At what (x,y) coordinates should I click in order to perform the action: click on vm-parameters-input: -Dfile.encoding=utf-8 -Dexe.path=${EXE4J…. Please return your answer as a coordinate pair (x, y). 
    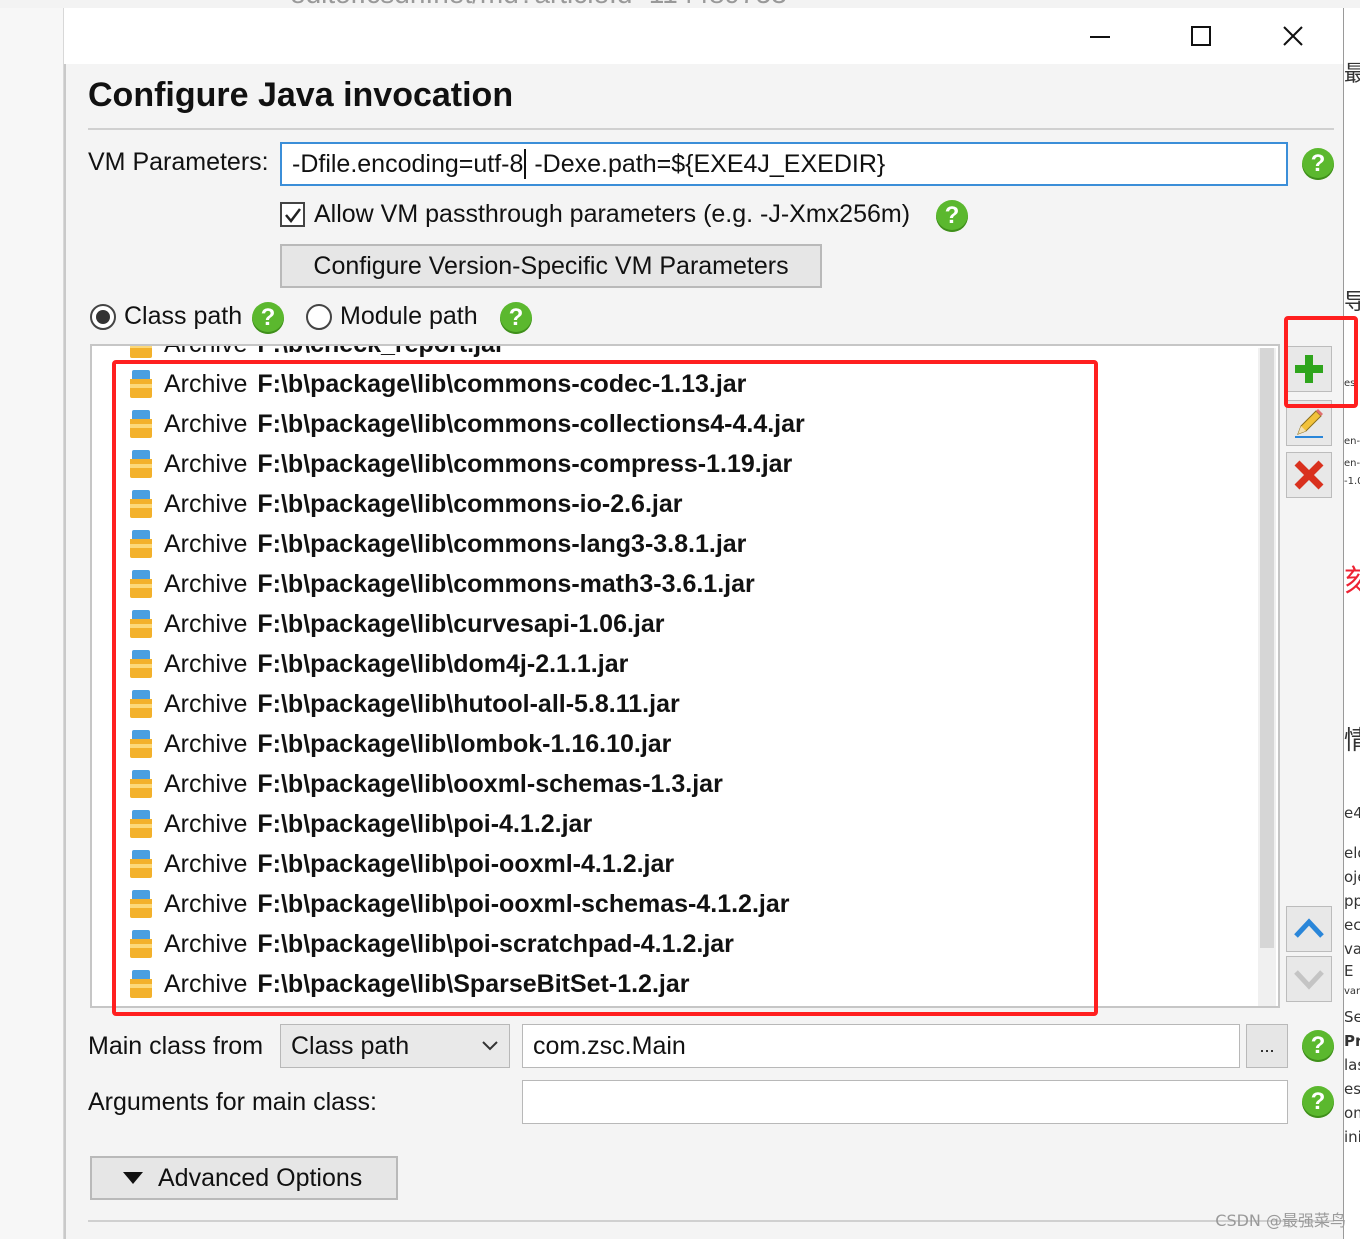
    Looking at the image, I should click on (784, 164).